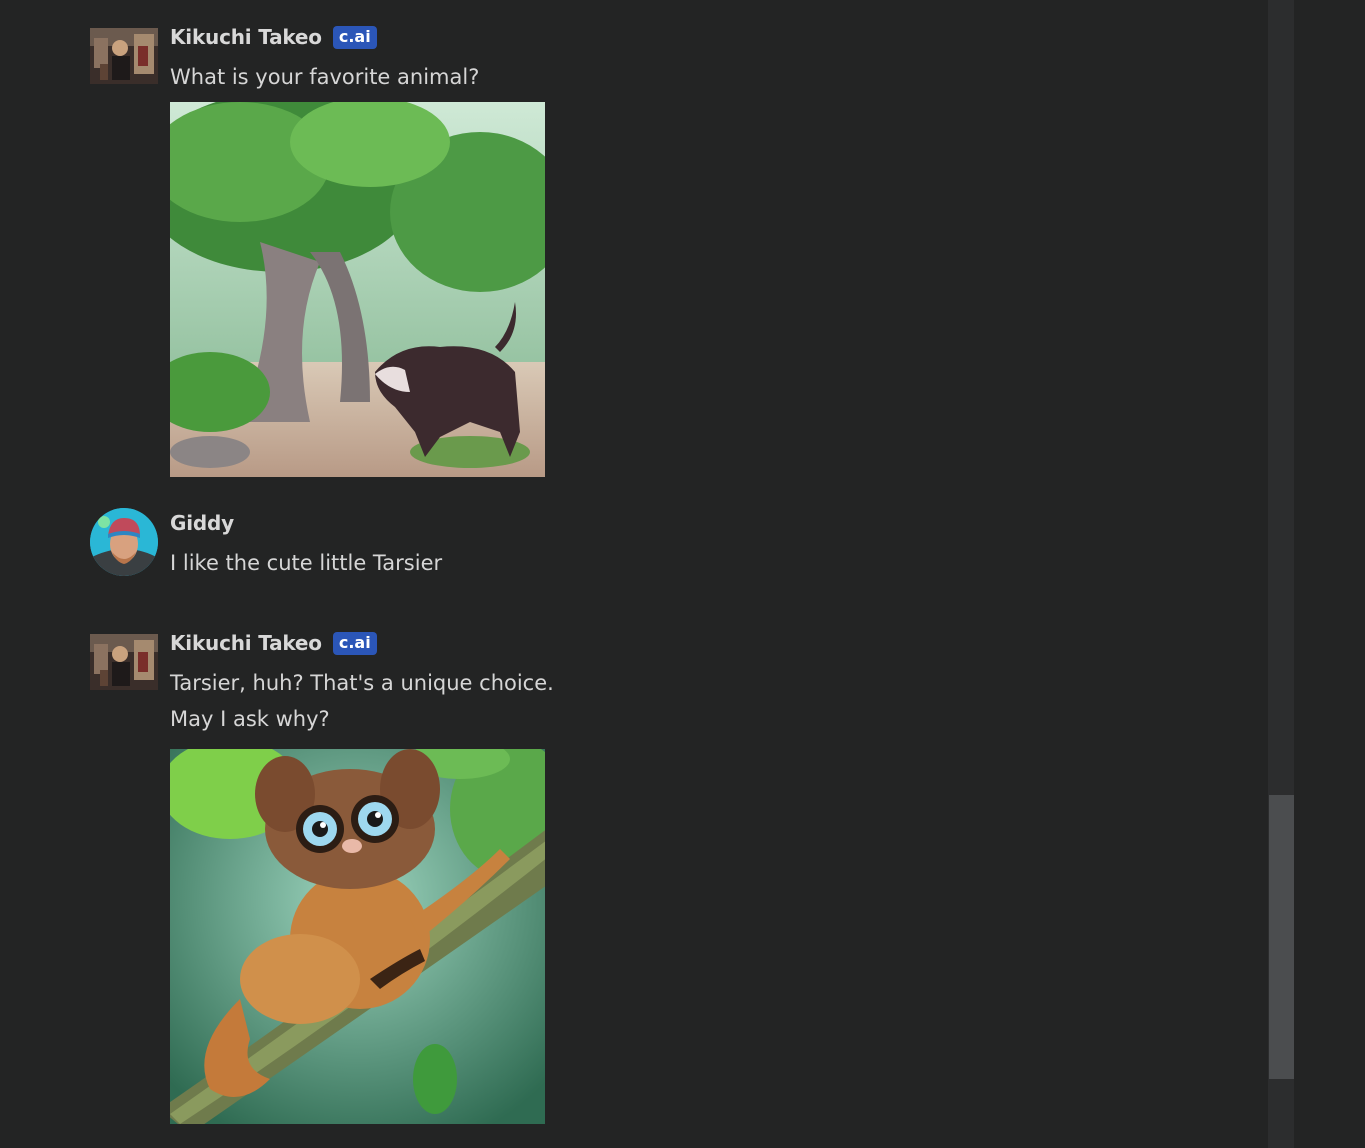 The width and height of the screenshot is (1365, 1148). Describe the element at coordinates (306, 563) in the screenshot. I see `message-text: I like the cute little Tarsier` at that location.